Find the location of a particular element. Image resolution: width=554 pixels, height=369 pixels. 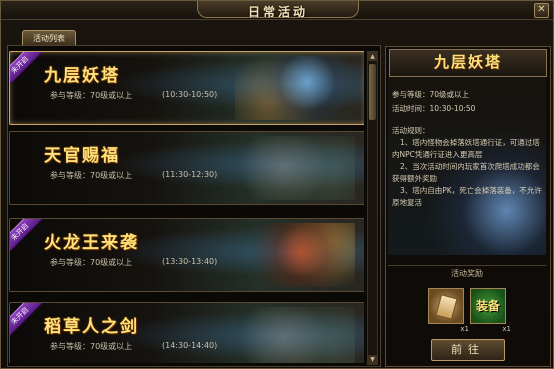

event-name: 天官赐福 is located at coordinates (82, 156).